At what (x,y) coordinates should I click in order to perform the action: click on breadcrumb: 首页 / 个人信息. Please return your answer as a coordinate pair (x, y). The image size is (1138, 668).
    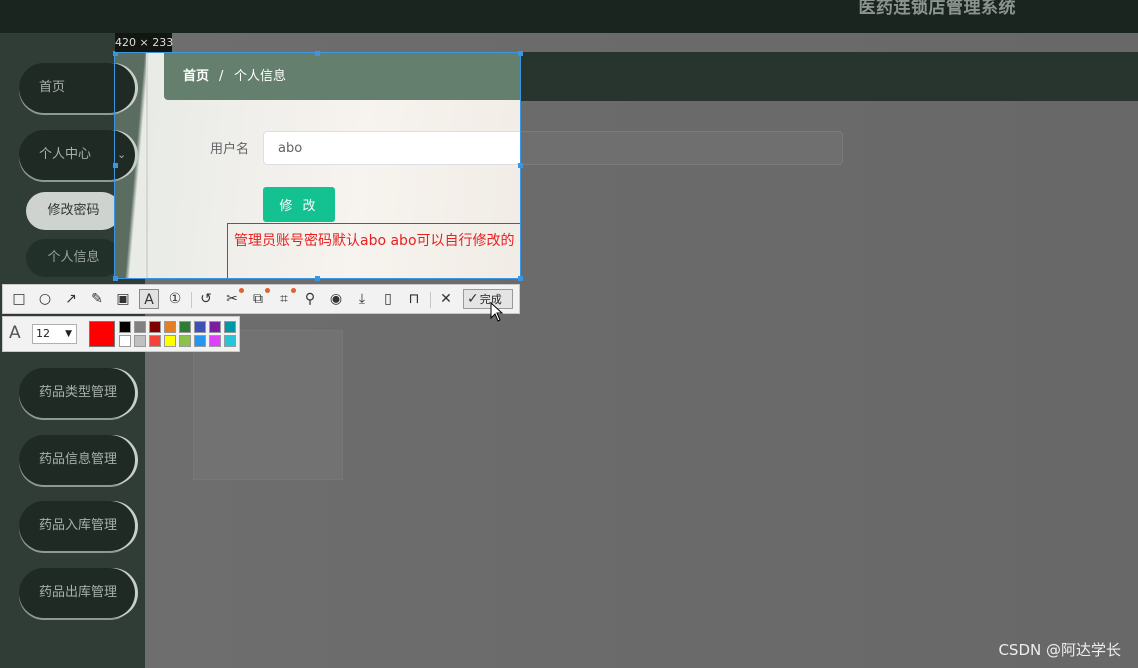
    Looking at the image, I should click on (342, 76).